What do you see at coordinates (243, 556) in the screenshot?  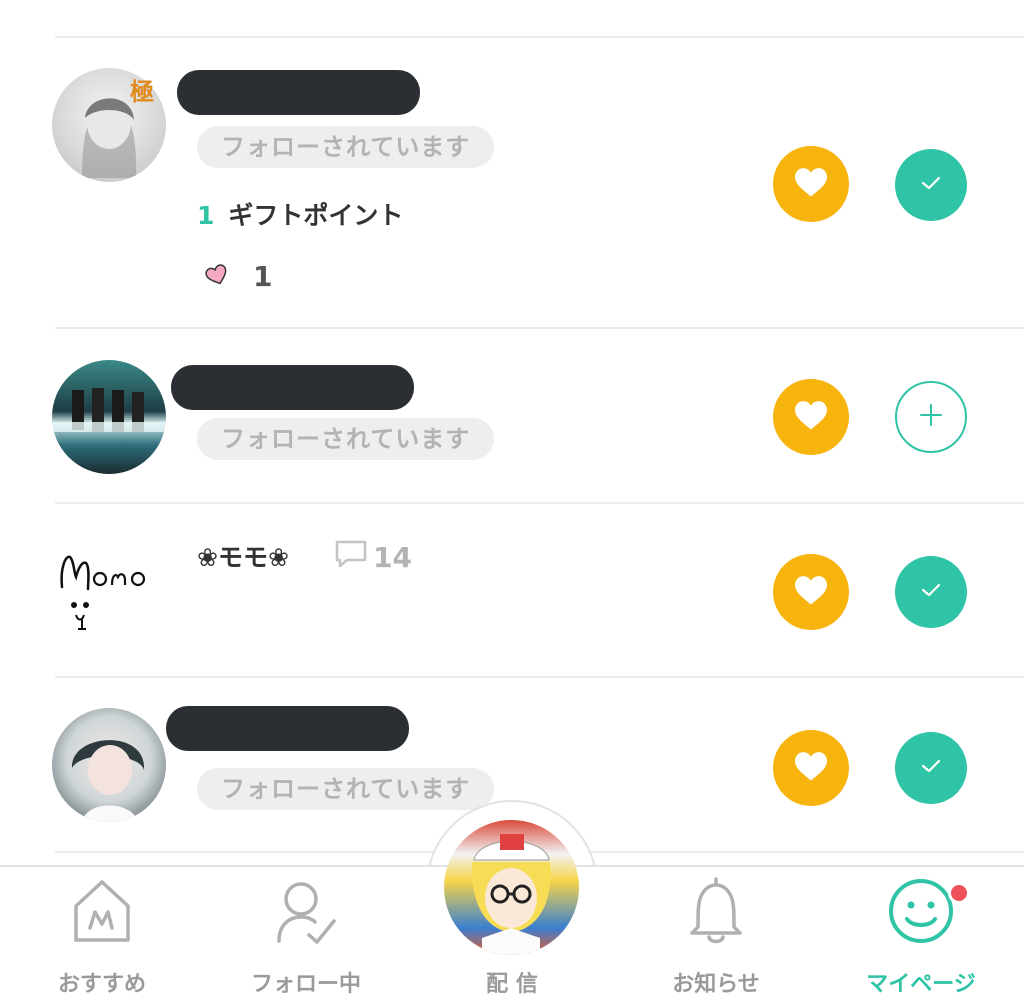 I see `username: ❀モモ❀` at bounding box center [243, 556].